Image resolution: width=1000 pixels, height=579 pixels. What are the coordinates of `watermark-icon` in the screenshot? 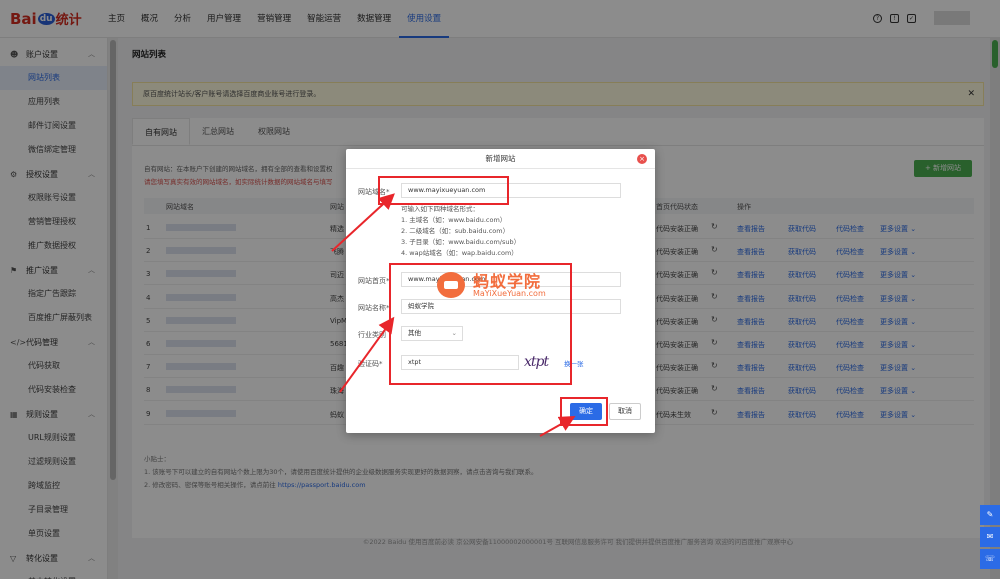 It's located at (451, 285).